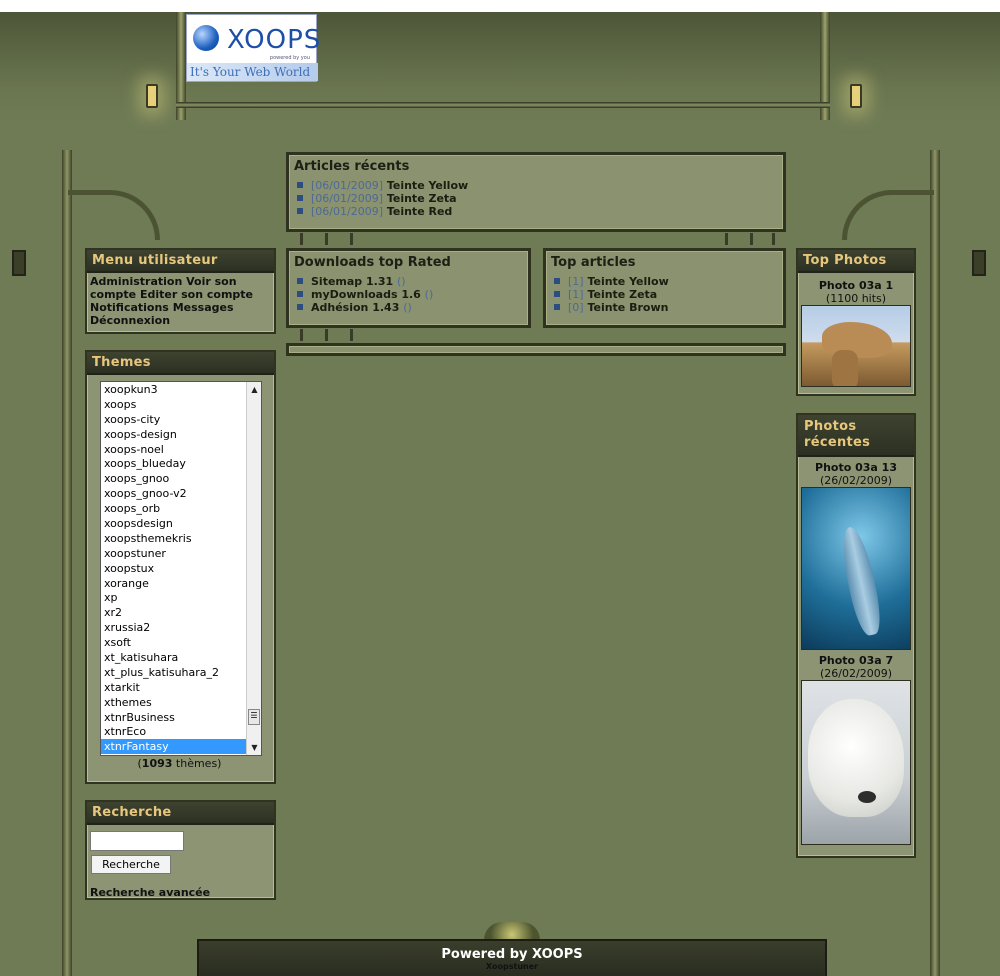 This screenshot has width=1000, height=976. What do you see at coordinates (181, 404) in the screenshot?
I see `theme-option: xoops` at bounding box center [181, 404].